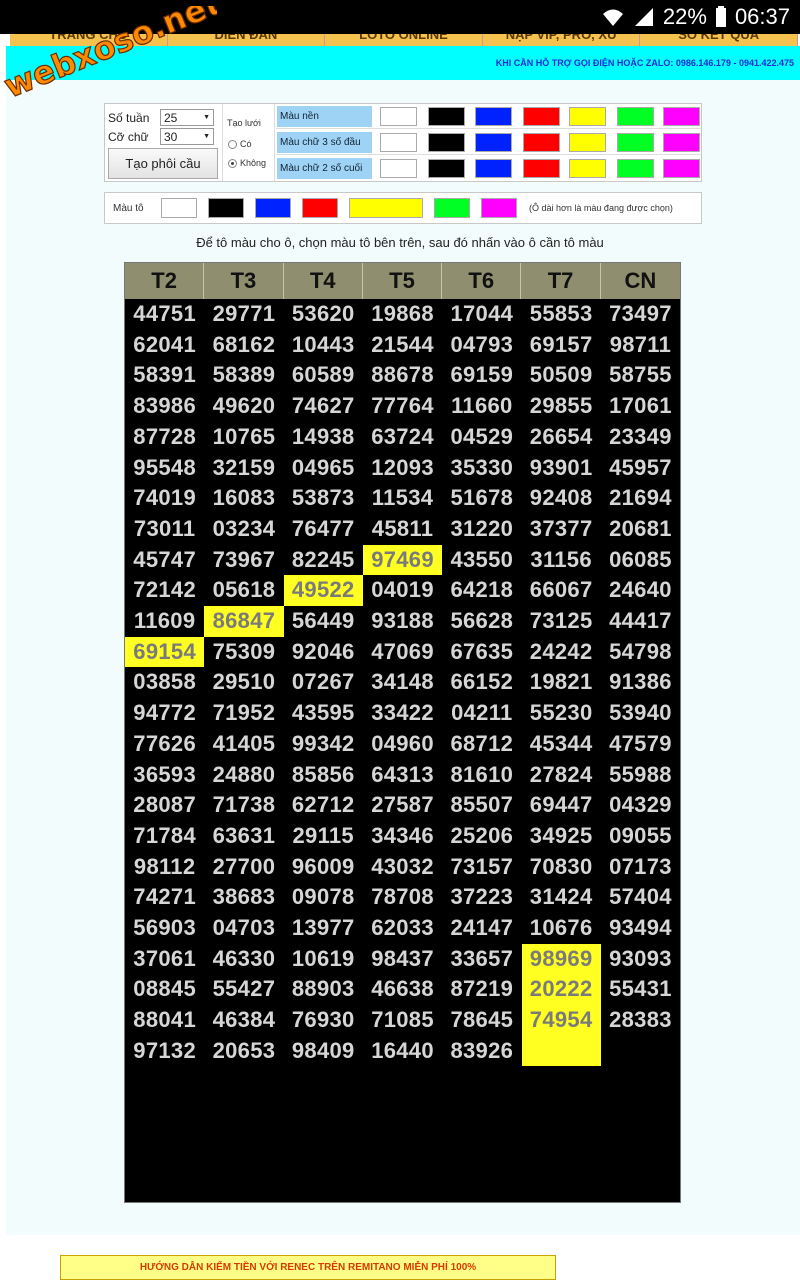 Image resolution: width=800 pixels, height=1280 pixels. What do you see at coordinates (481, 836) in the screenshot?
I see `grid-cell: 25206` at bounding box center [481, 836].